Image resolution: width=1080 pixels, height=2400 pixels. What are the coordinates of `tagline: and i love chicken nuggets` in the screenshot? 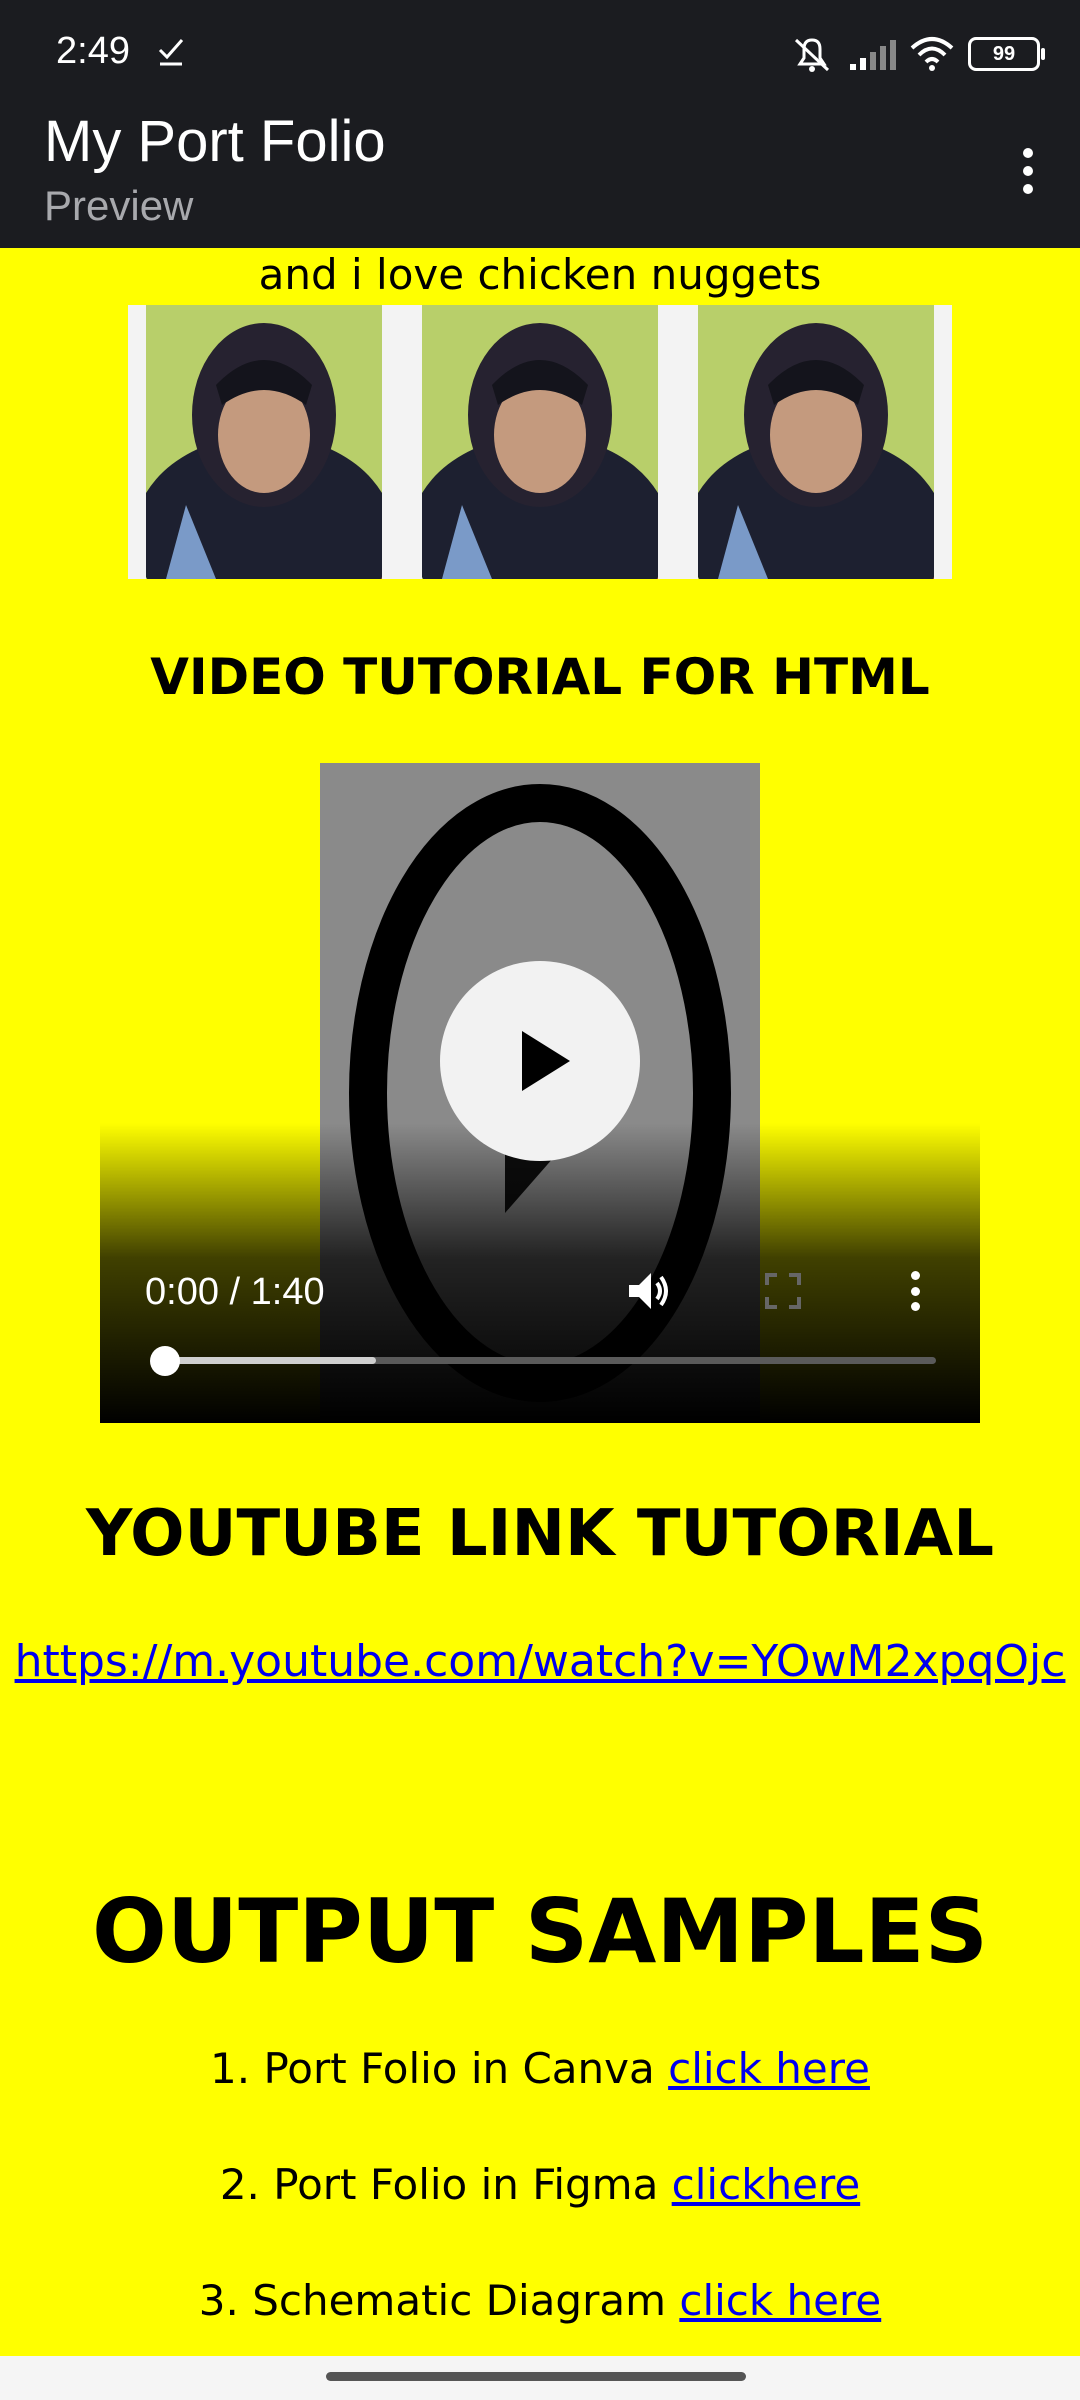 It's located at (540, 274).